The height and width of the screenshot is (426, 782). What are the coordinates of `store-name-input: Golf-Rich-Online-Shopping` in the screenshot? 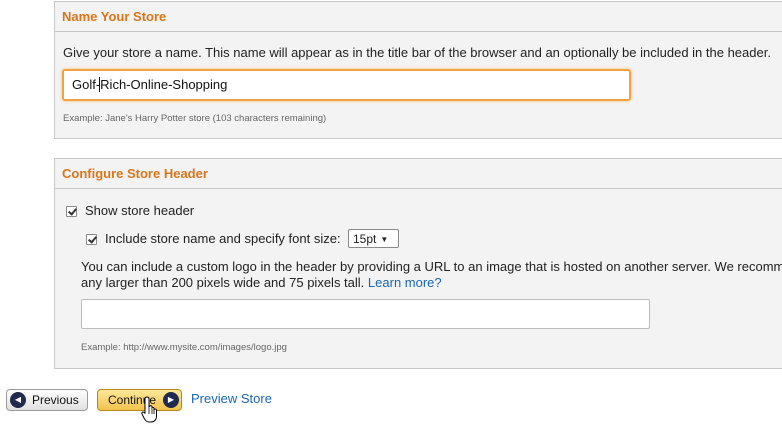 It's located at (346, 85).